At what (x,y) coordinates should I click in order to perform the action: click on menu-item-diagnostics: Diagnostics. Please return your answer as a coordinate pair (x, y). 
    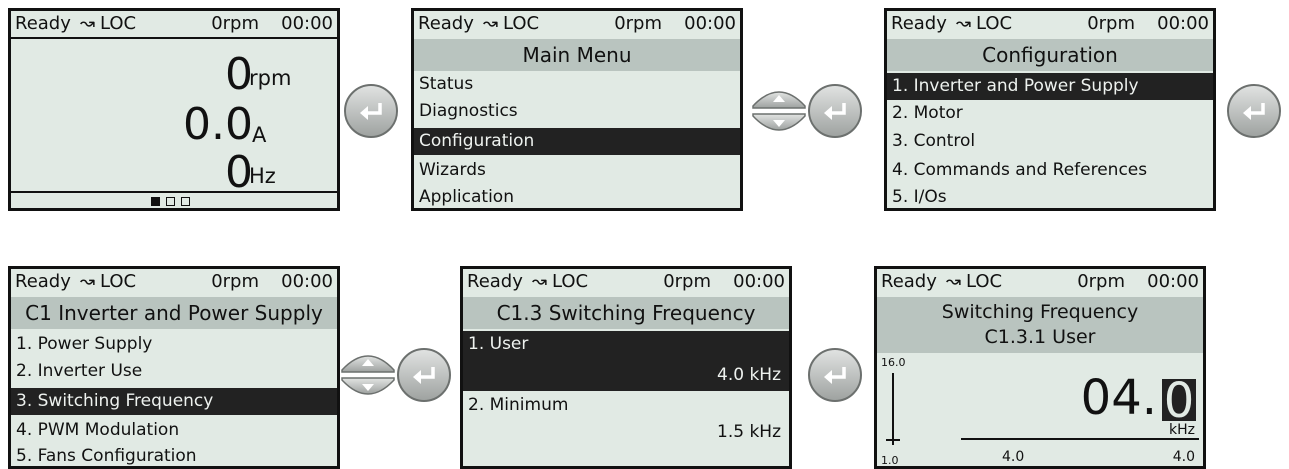
    Looking at the image, I should click on (577, 111).